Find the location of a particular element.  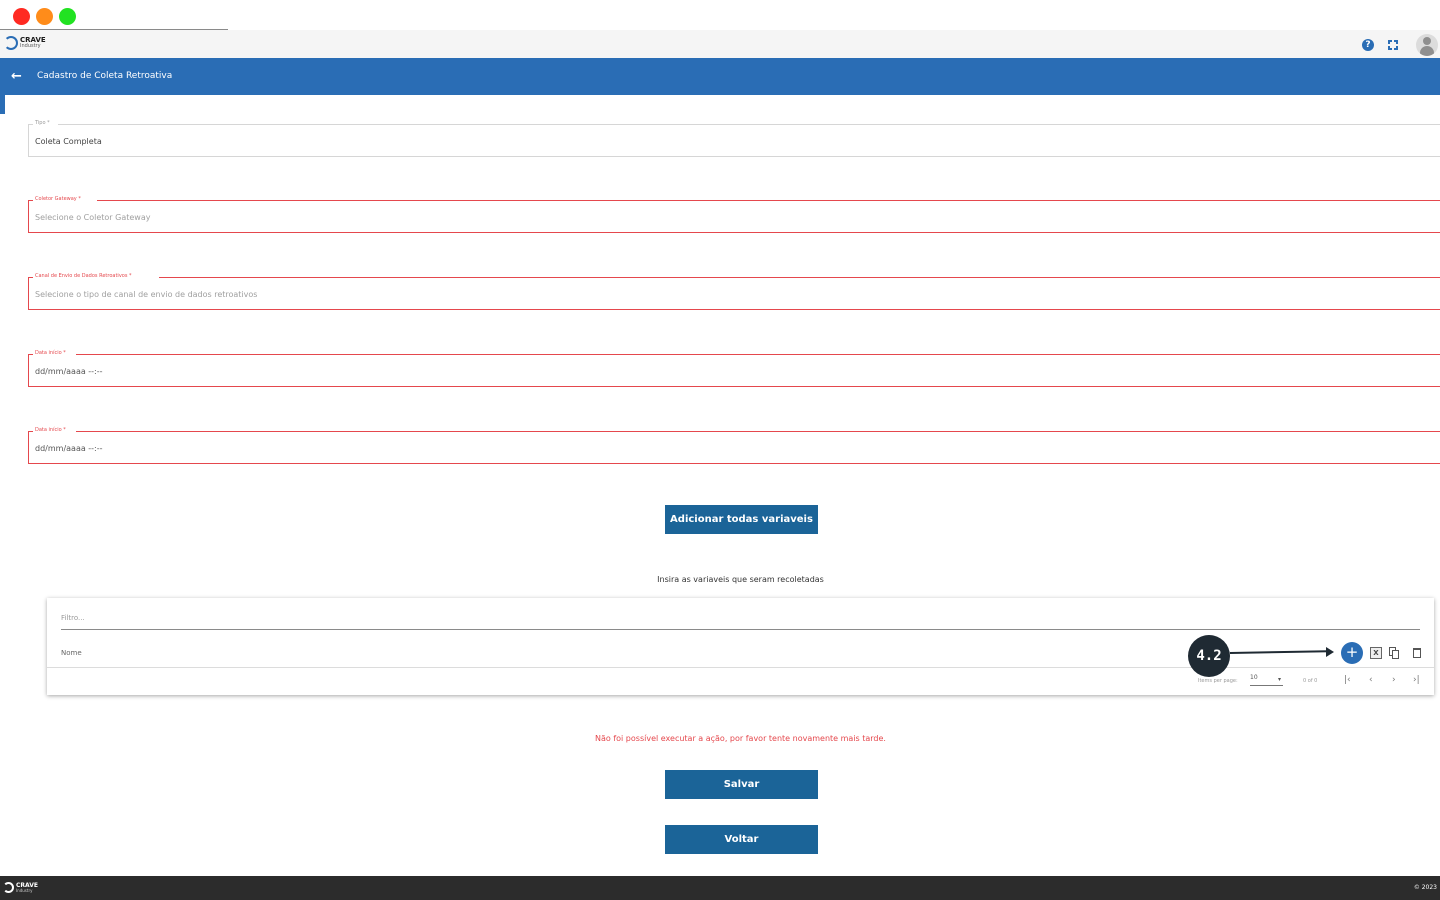

top-bar: CRAVE Industry ? is located at coordinates (720, 44).